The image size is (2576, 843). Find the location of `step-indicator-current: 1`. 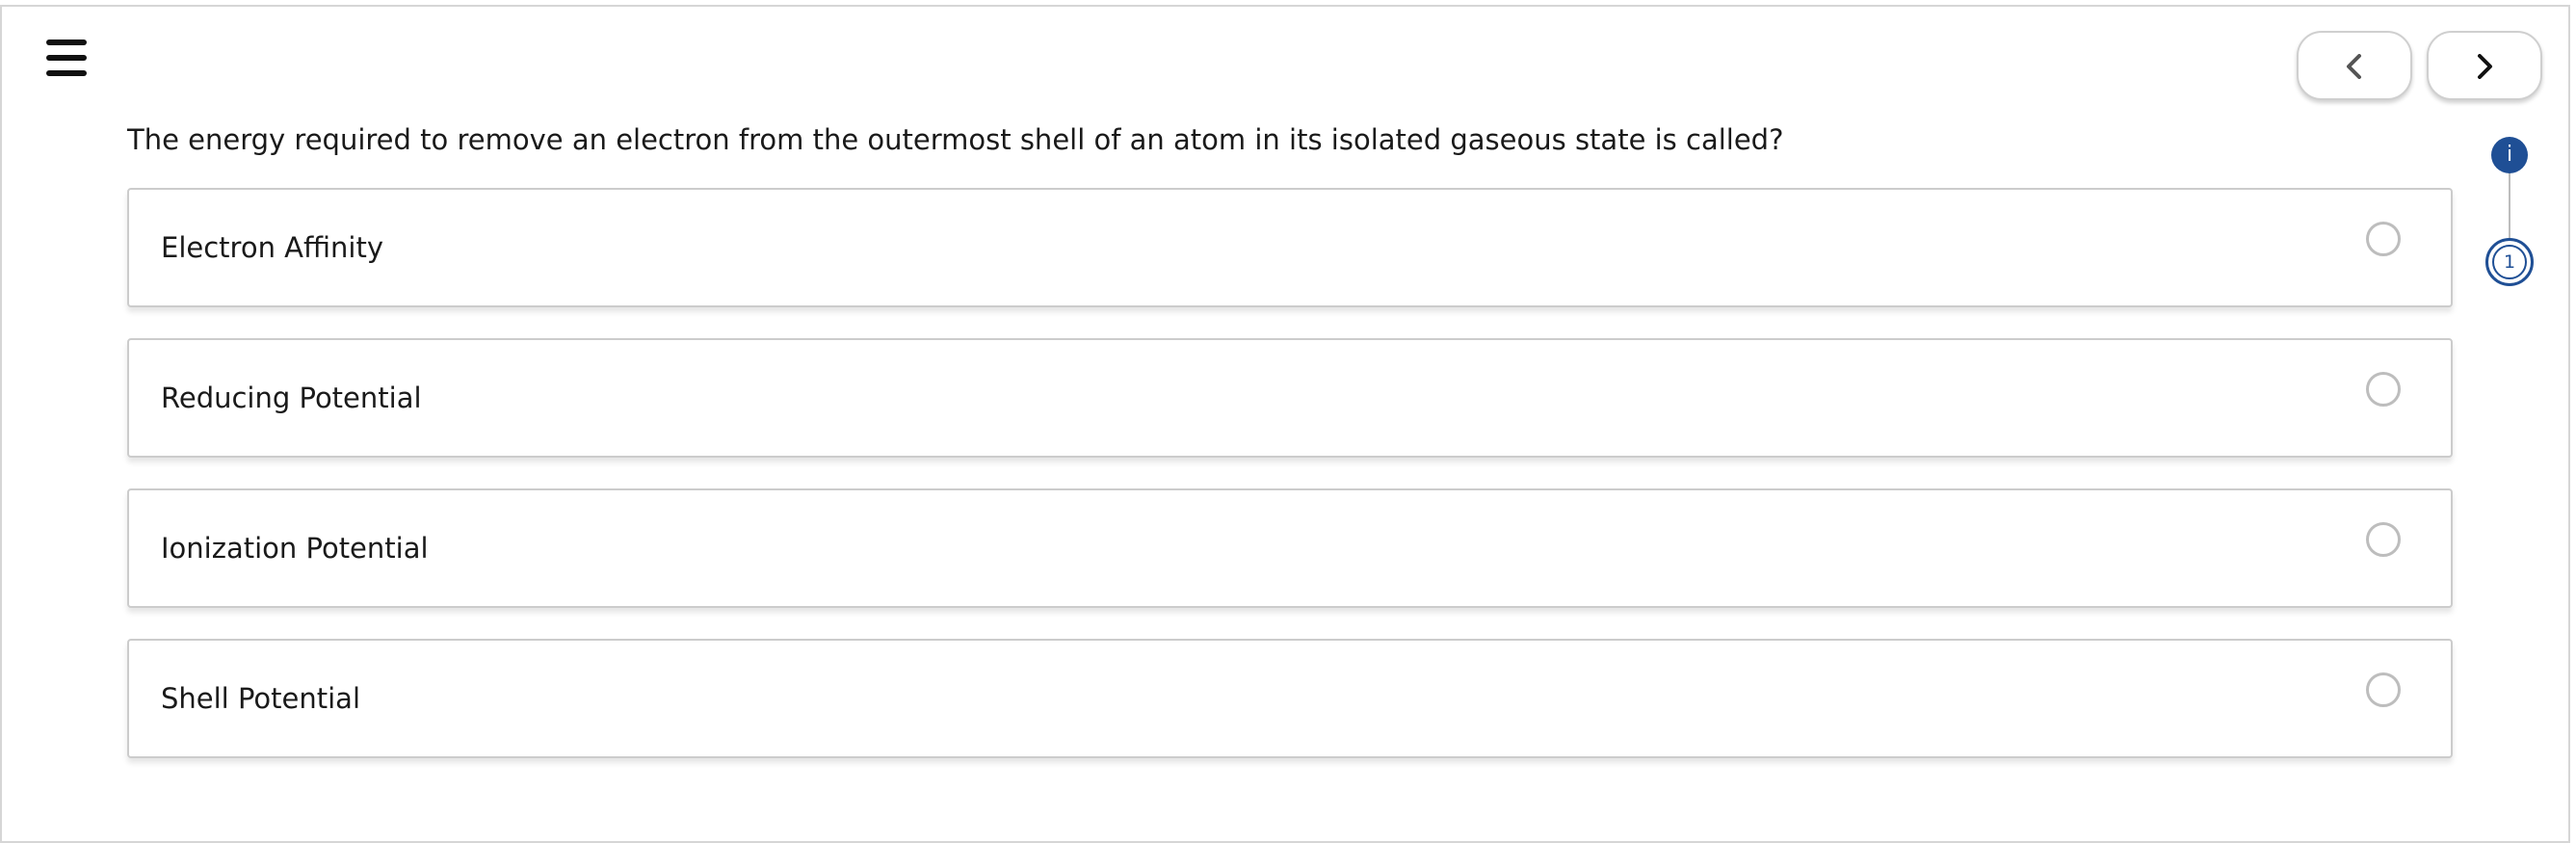

step-indicator-current: 1 is located at coordinates (2510, 262).